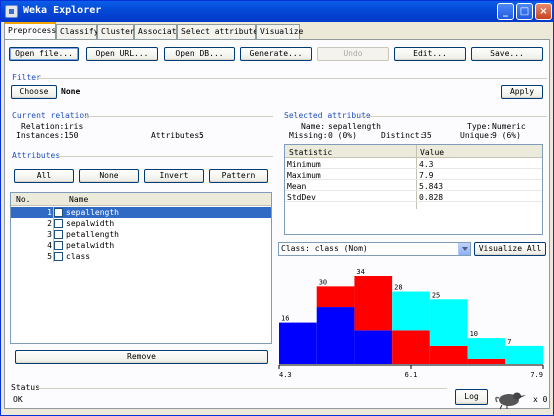 The width and height of the screenshot is (554, 416). What do you see at coordinates (74, 126) in the screenshot?
I see `relation-value: iris` at bounding box center [74, 126].